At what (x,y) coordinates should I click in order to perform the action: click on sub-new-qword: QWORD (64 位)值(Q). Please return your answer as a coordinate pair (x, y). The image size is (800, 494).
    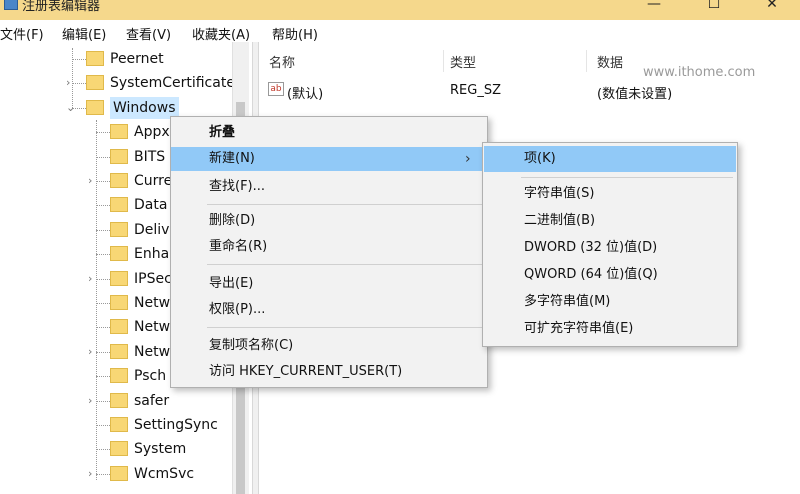
    Looking at the image, I should click on (610, 275).